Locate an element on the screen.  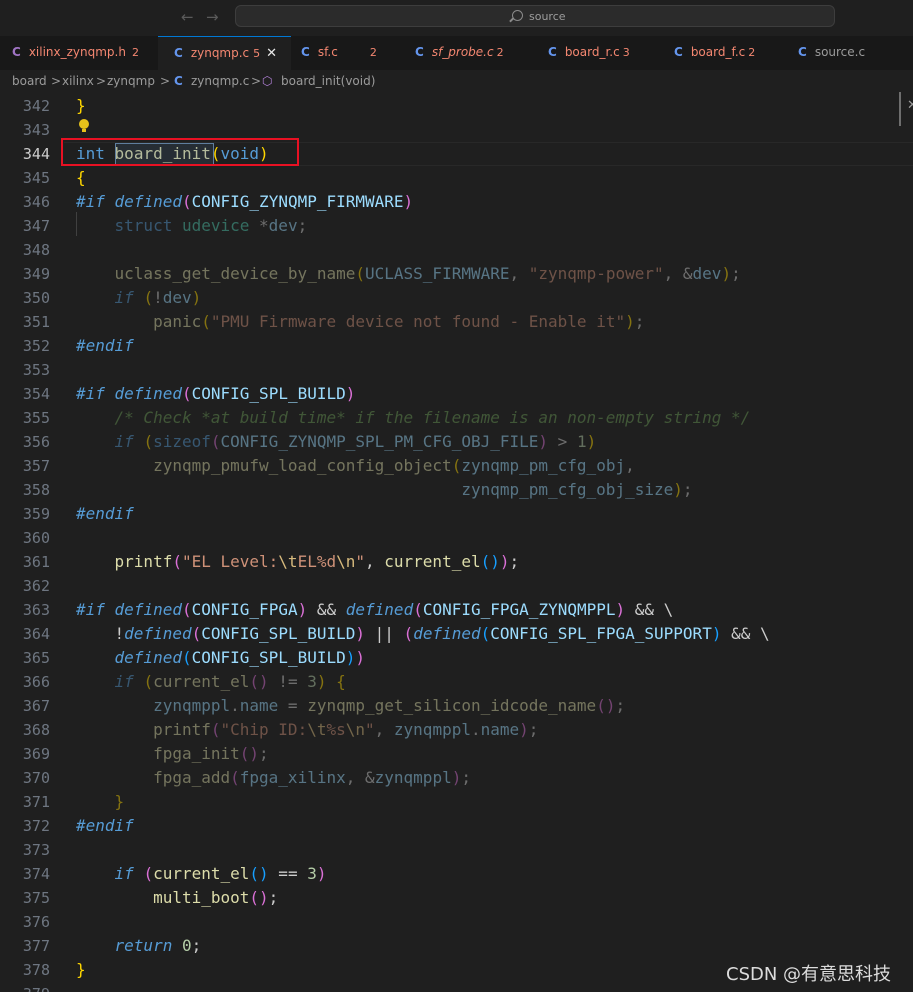
code-line: 354 #if defined(CONFIG_SPL_BUILD) is located at coordinates (456, 394).